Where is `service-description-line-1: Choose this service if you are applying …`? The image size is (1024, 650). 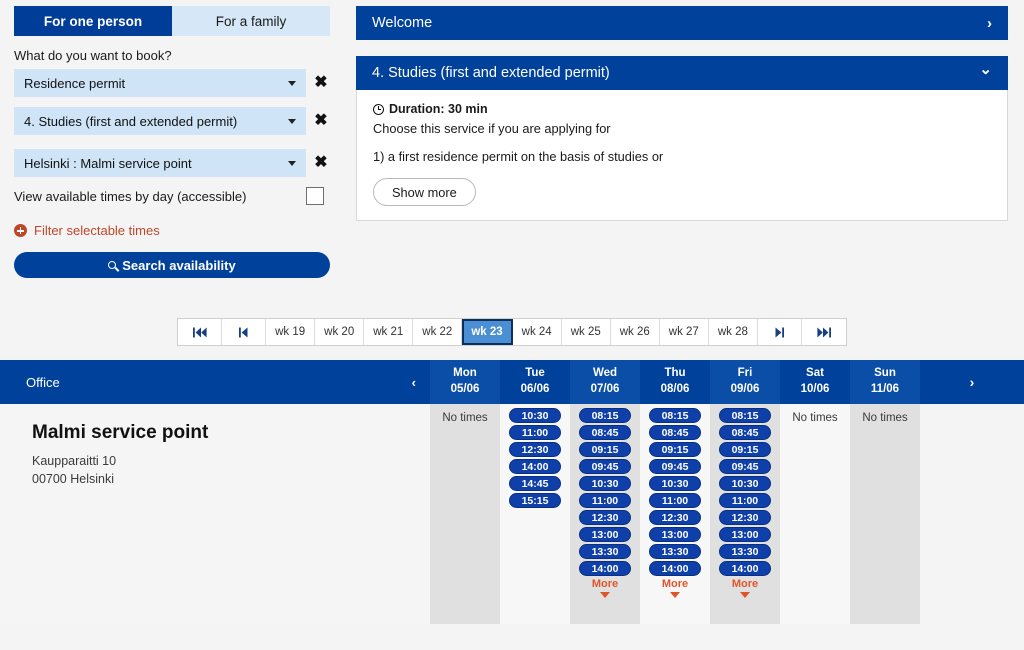
service-description-line-1: Choose this service if you are applying … is located at coordinates (492, 128).